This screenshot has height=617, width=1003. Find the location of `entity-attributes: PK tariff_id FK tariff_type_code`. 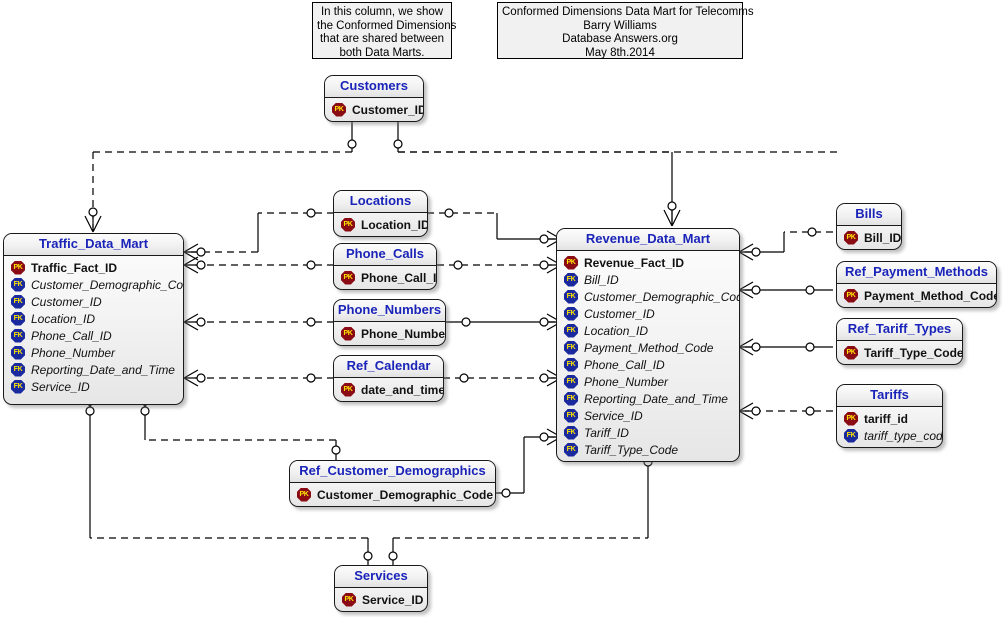

entity-attributes: PK tariff_id FK tariff_type_code is located at coordinates (890, 427).